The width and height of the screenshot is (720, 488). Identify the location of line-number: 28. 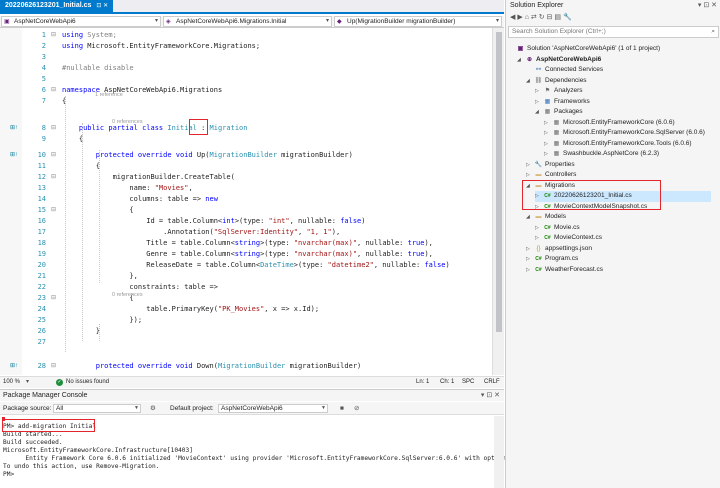
(41, 366).